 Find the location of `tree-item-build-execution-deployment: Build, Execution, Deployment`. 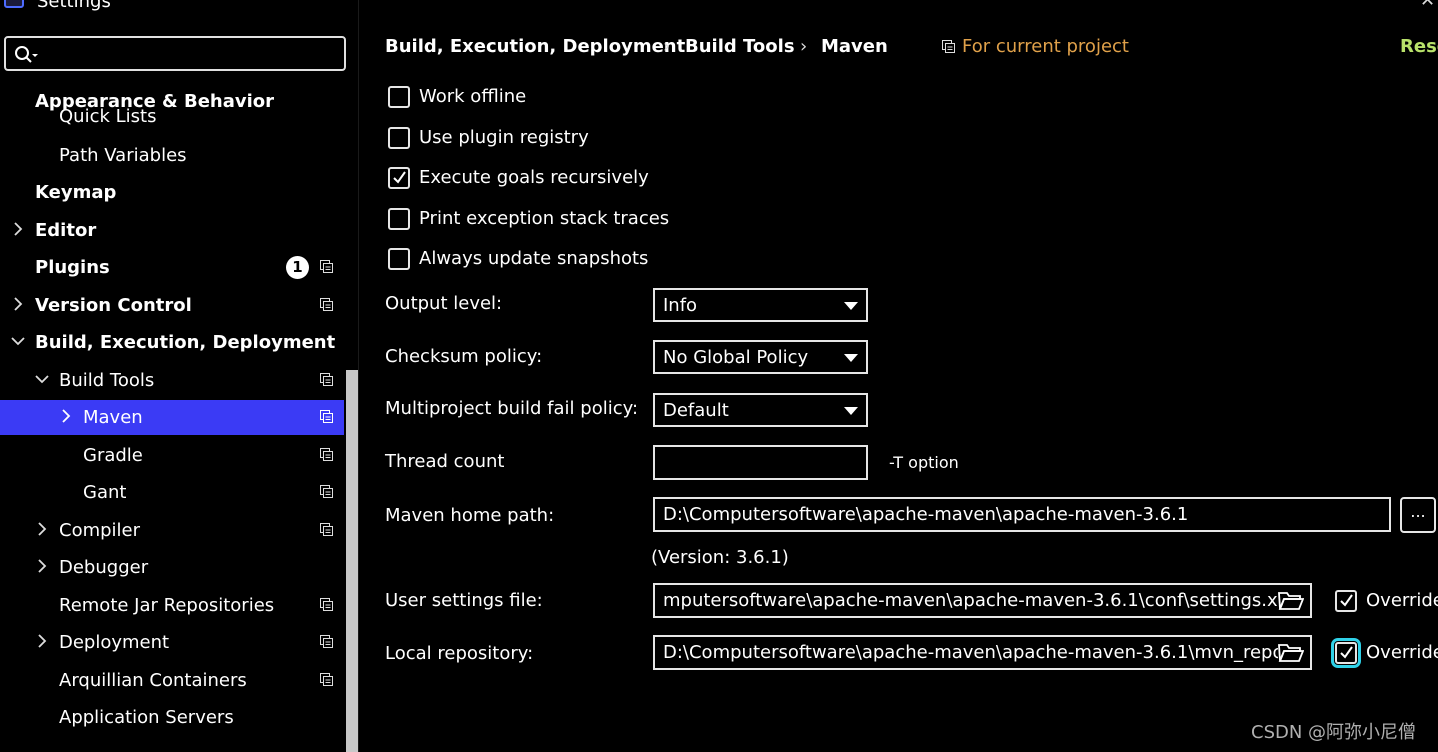

tree-item-build-execution-deployment: Build, Execution, Deployment is located at coordinates (172, 342).